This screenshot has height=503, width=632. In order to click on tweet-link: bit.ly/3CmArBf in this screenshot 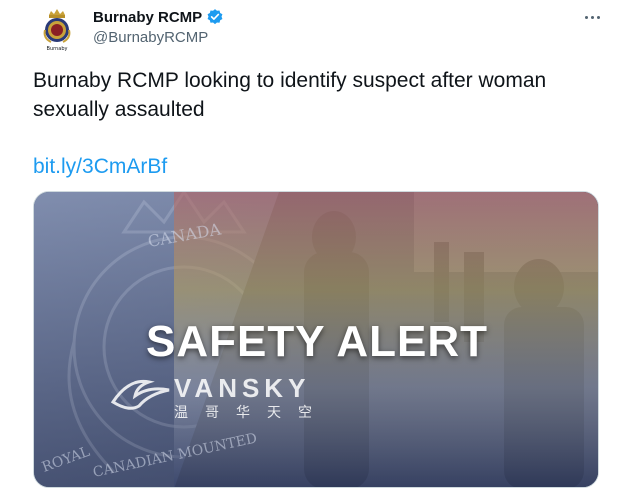, I will do `click(100, 166)`.